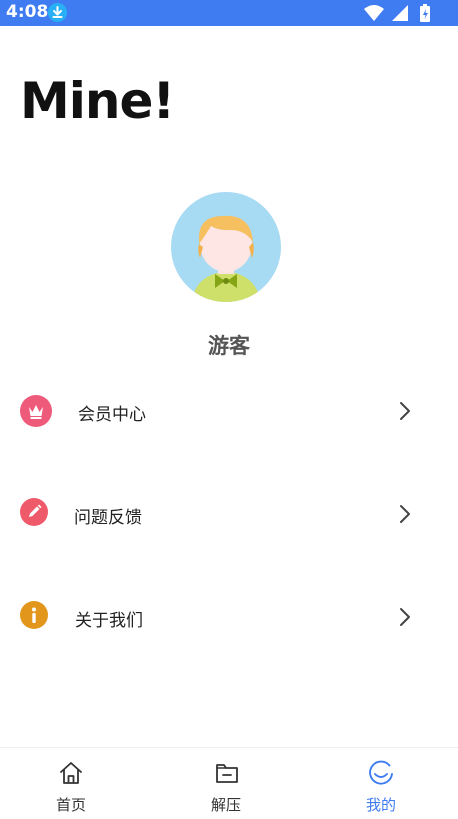 The image size is (458, 819). What do you see at coordinates (229, 514) in the screenshot?
I see `menu-item-feedback: 问题反馈` at bounding box center [229, 514].